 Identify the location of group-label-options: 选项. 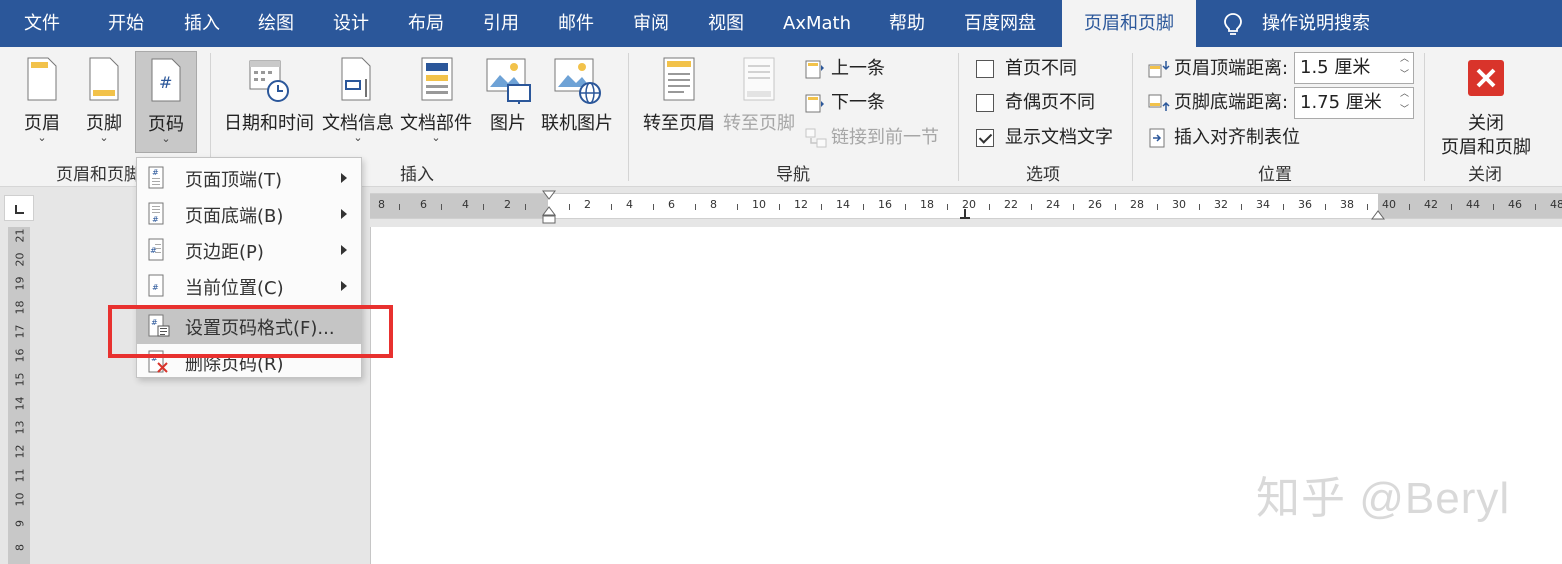
(1043, 175).